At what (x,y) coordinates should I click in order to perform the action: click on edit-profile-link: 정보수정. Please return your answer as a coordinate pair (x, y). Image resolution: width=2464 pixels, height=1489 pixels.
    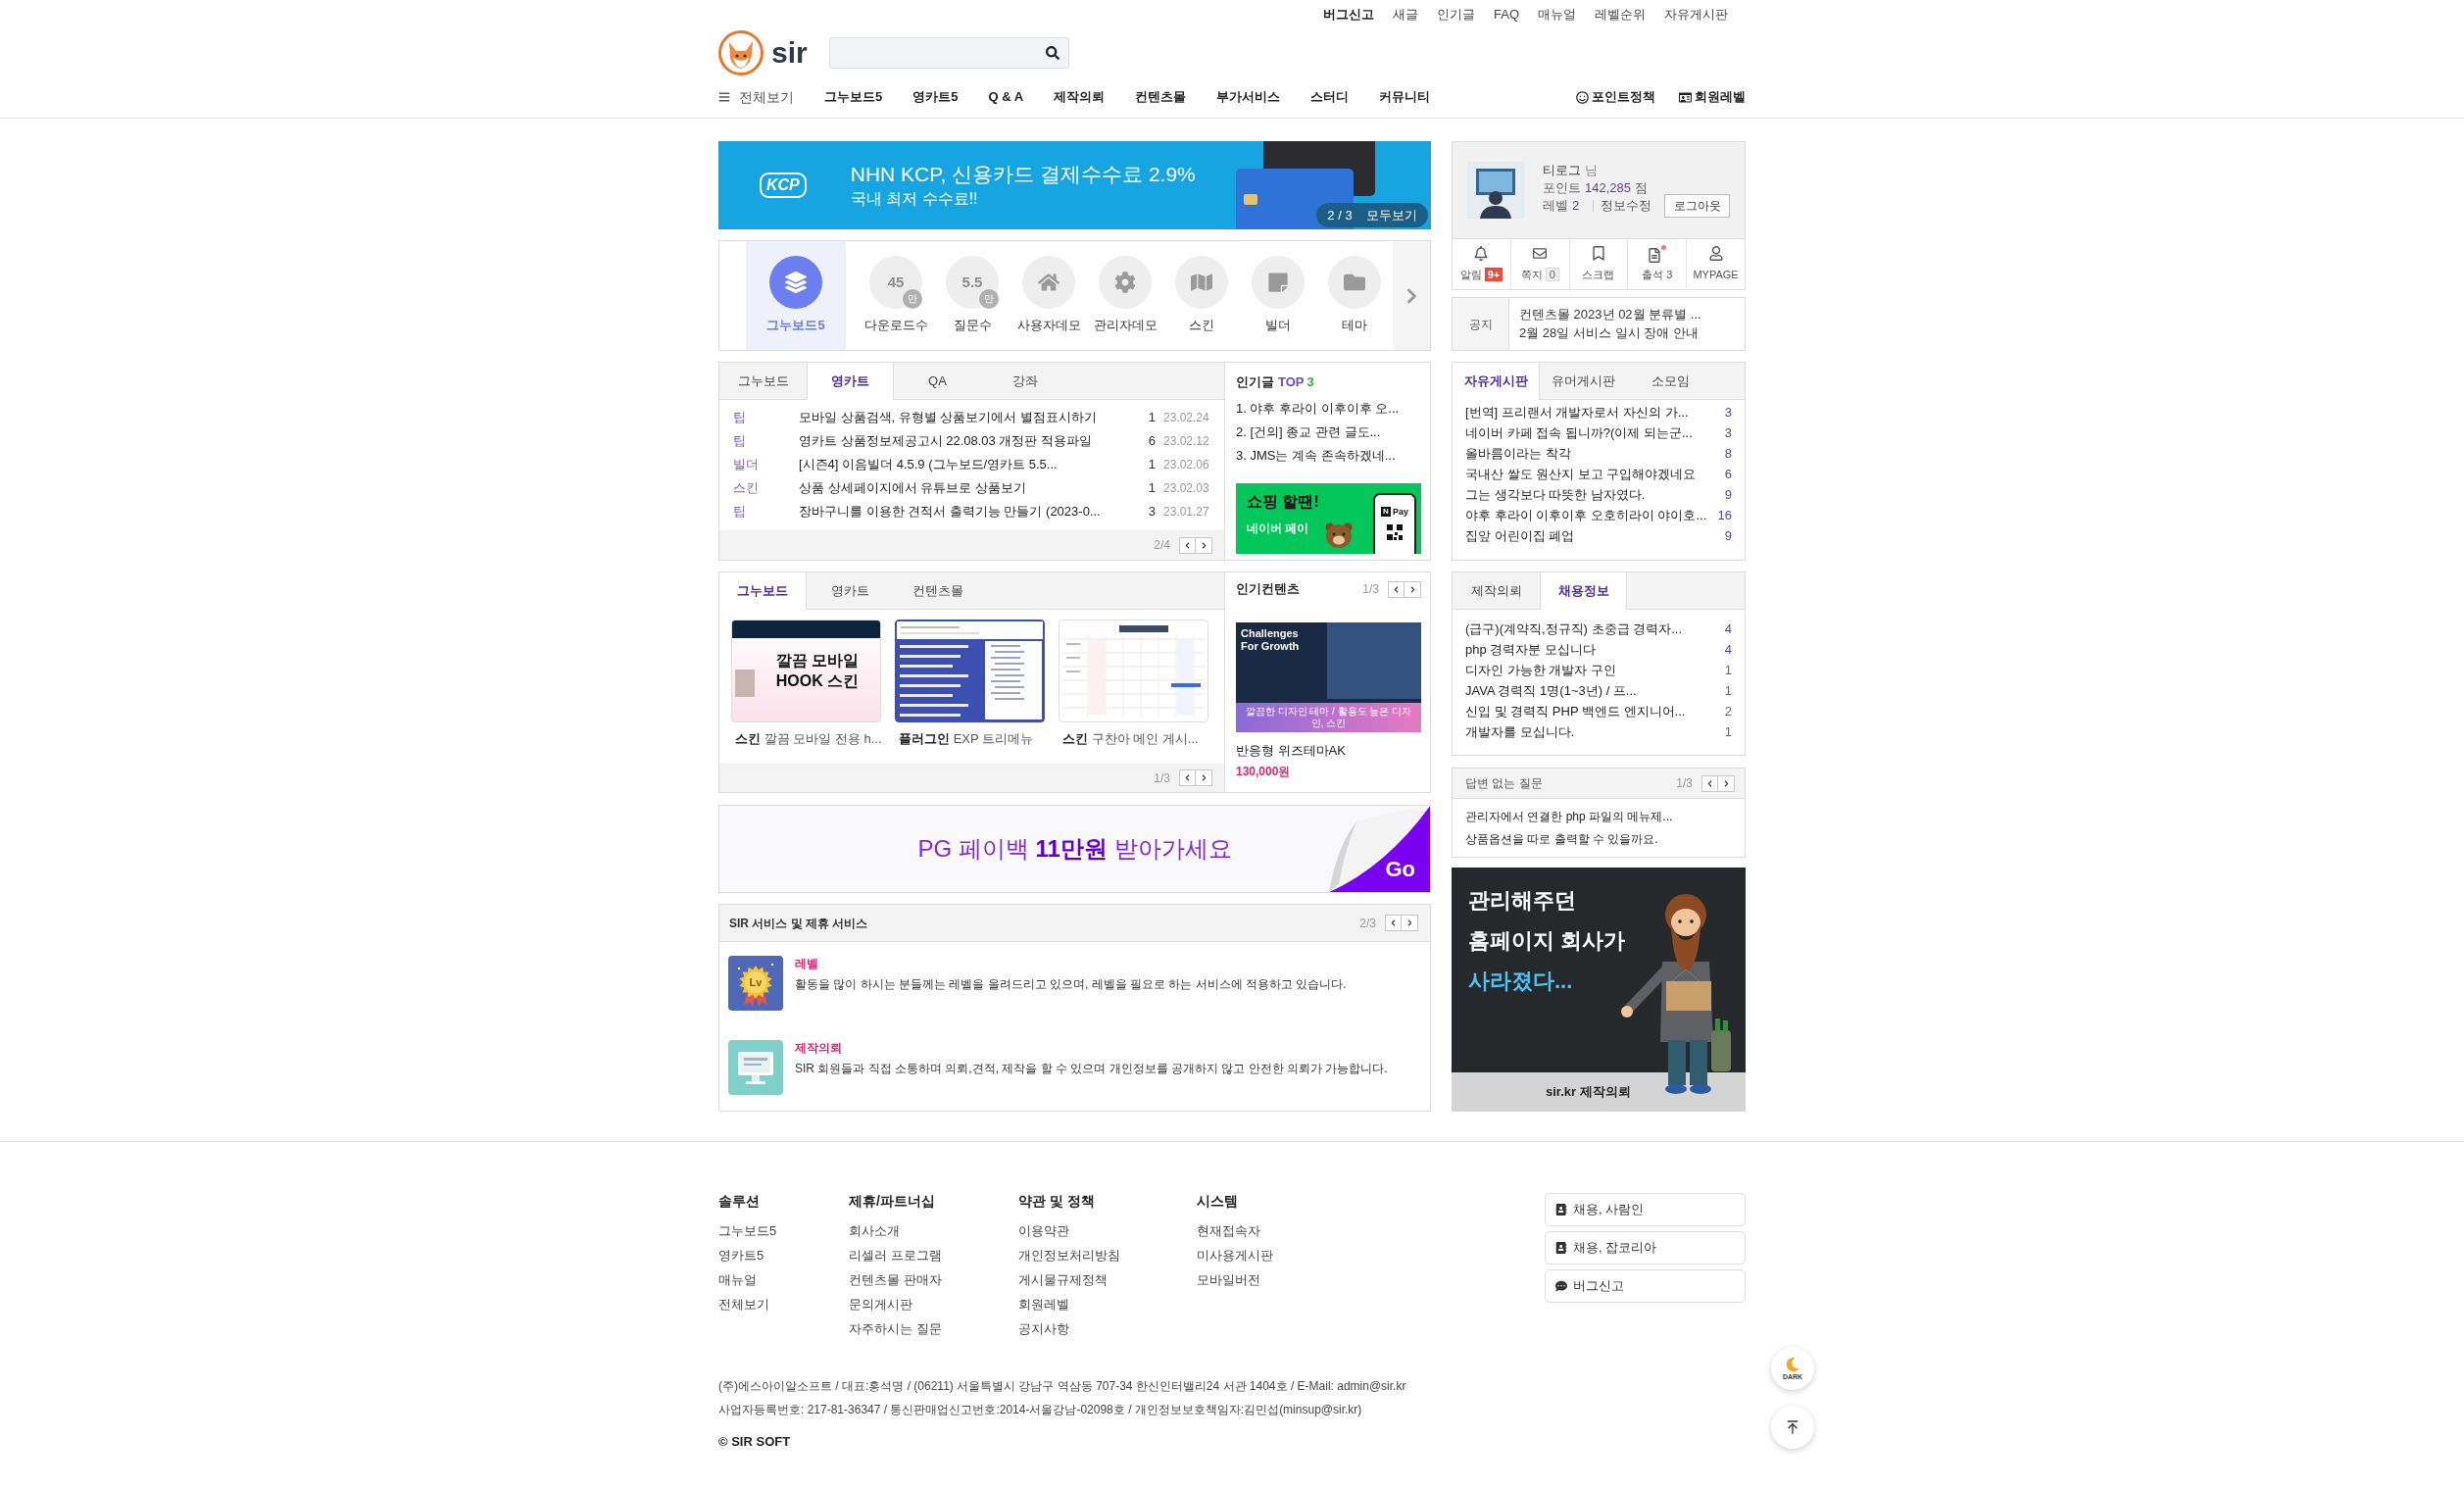
    Looking at the image, I should click on (1627, 206).